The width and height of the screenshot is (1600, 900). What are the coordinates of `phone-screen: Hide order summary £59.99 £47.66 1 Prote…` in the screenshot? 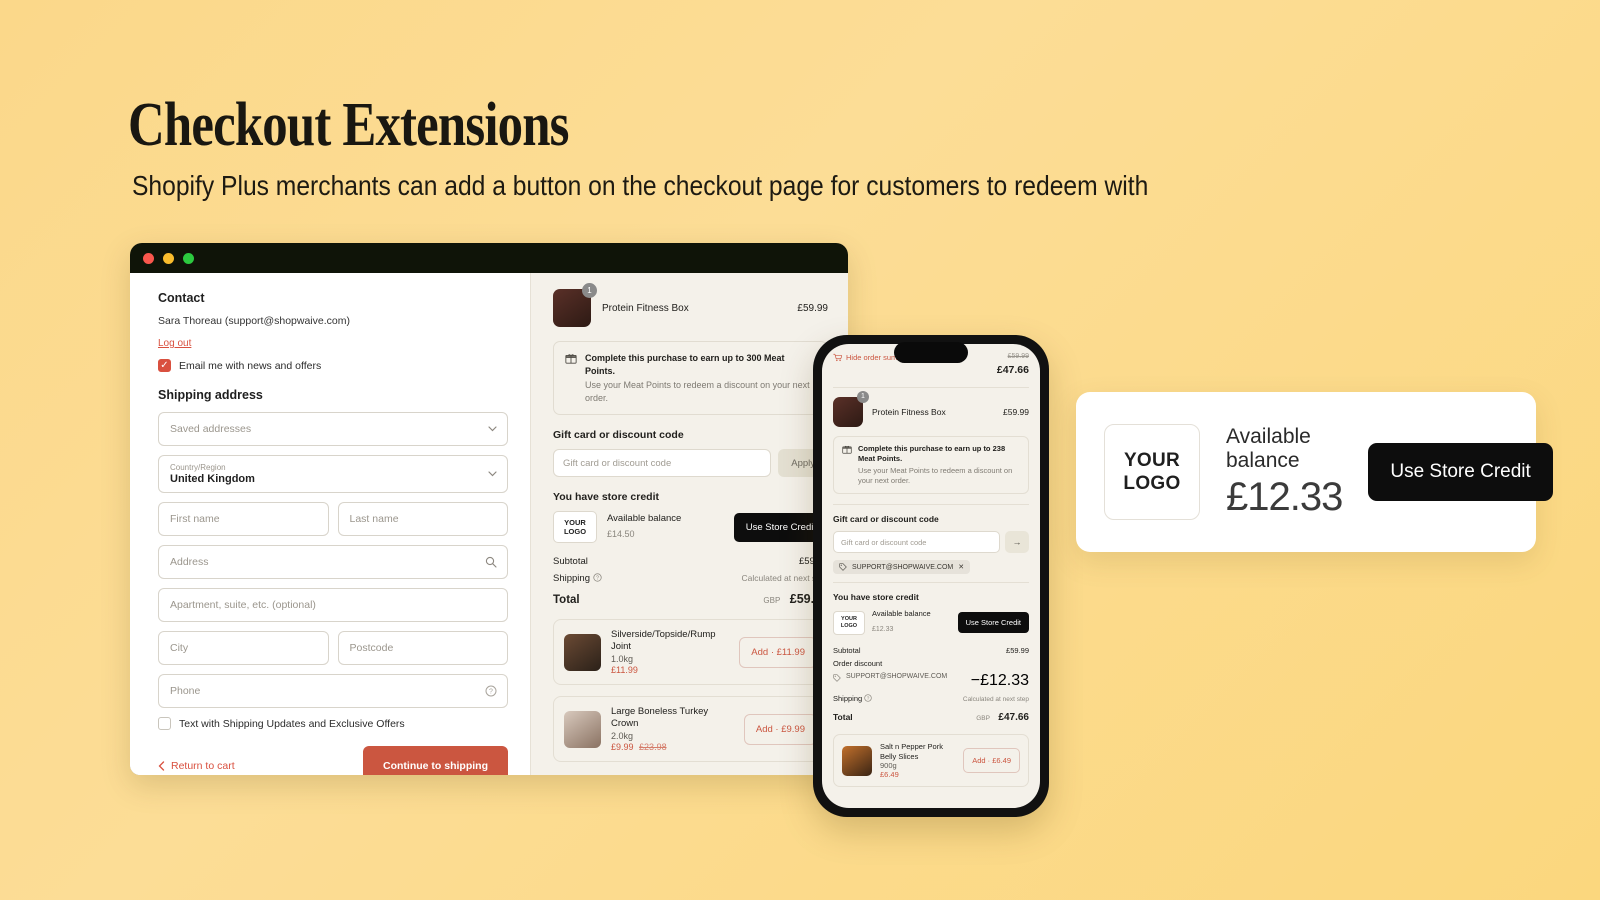 It's located at (931, 576).